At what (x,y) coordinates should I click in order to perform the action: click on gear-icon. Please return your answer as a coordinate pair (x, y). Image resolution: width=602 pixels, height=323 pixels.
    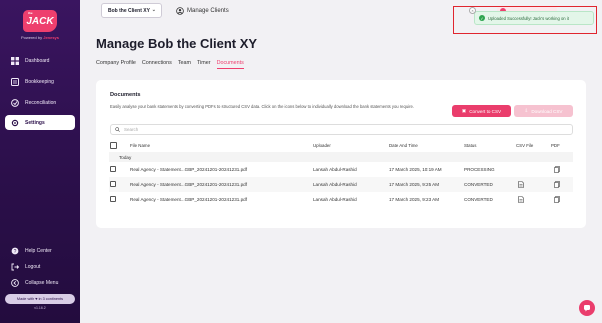
    Looking at the image, I should click on (15, 123).